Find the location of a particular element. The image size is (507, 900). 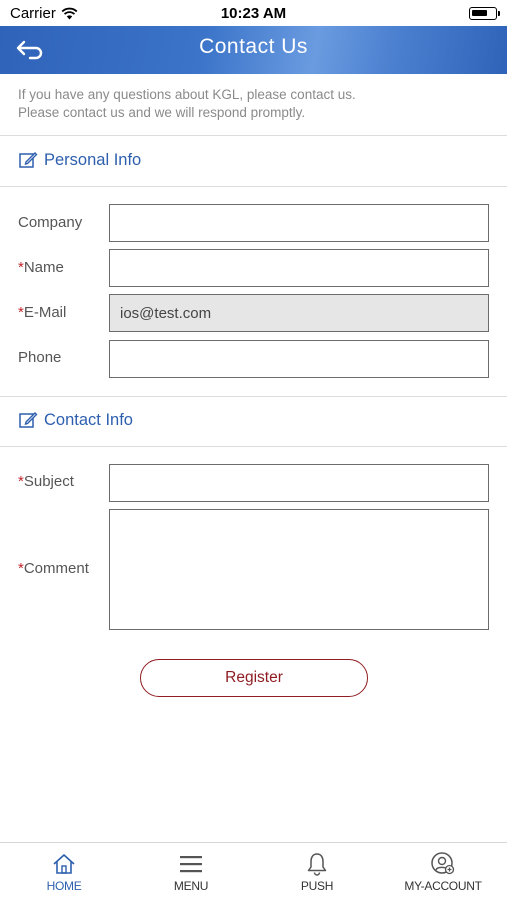

status-bar: Carrier 10:23 AM is located at coordinates (253, 13).